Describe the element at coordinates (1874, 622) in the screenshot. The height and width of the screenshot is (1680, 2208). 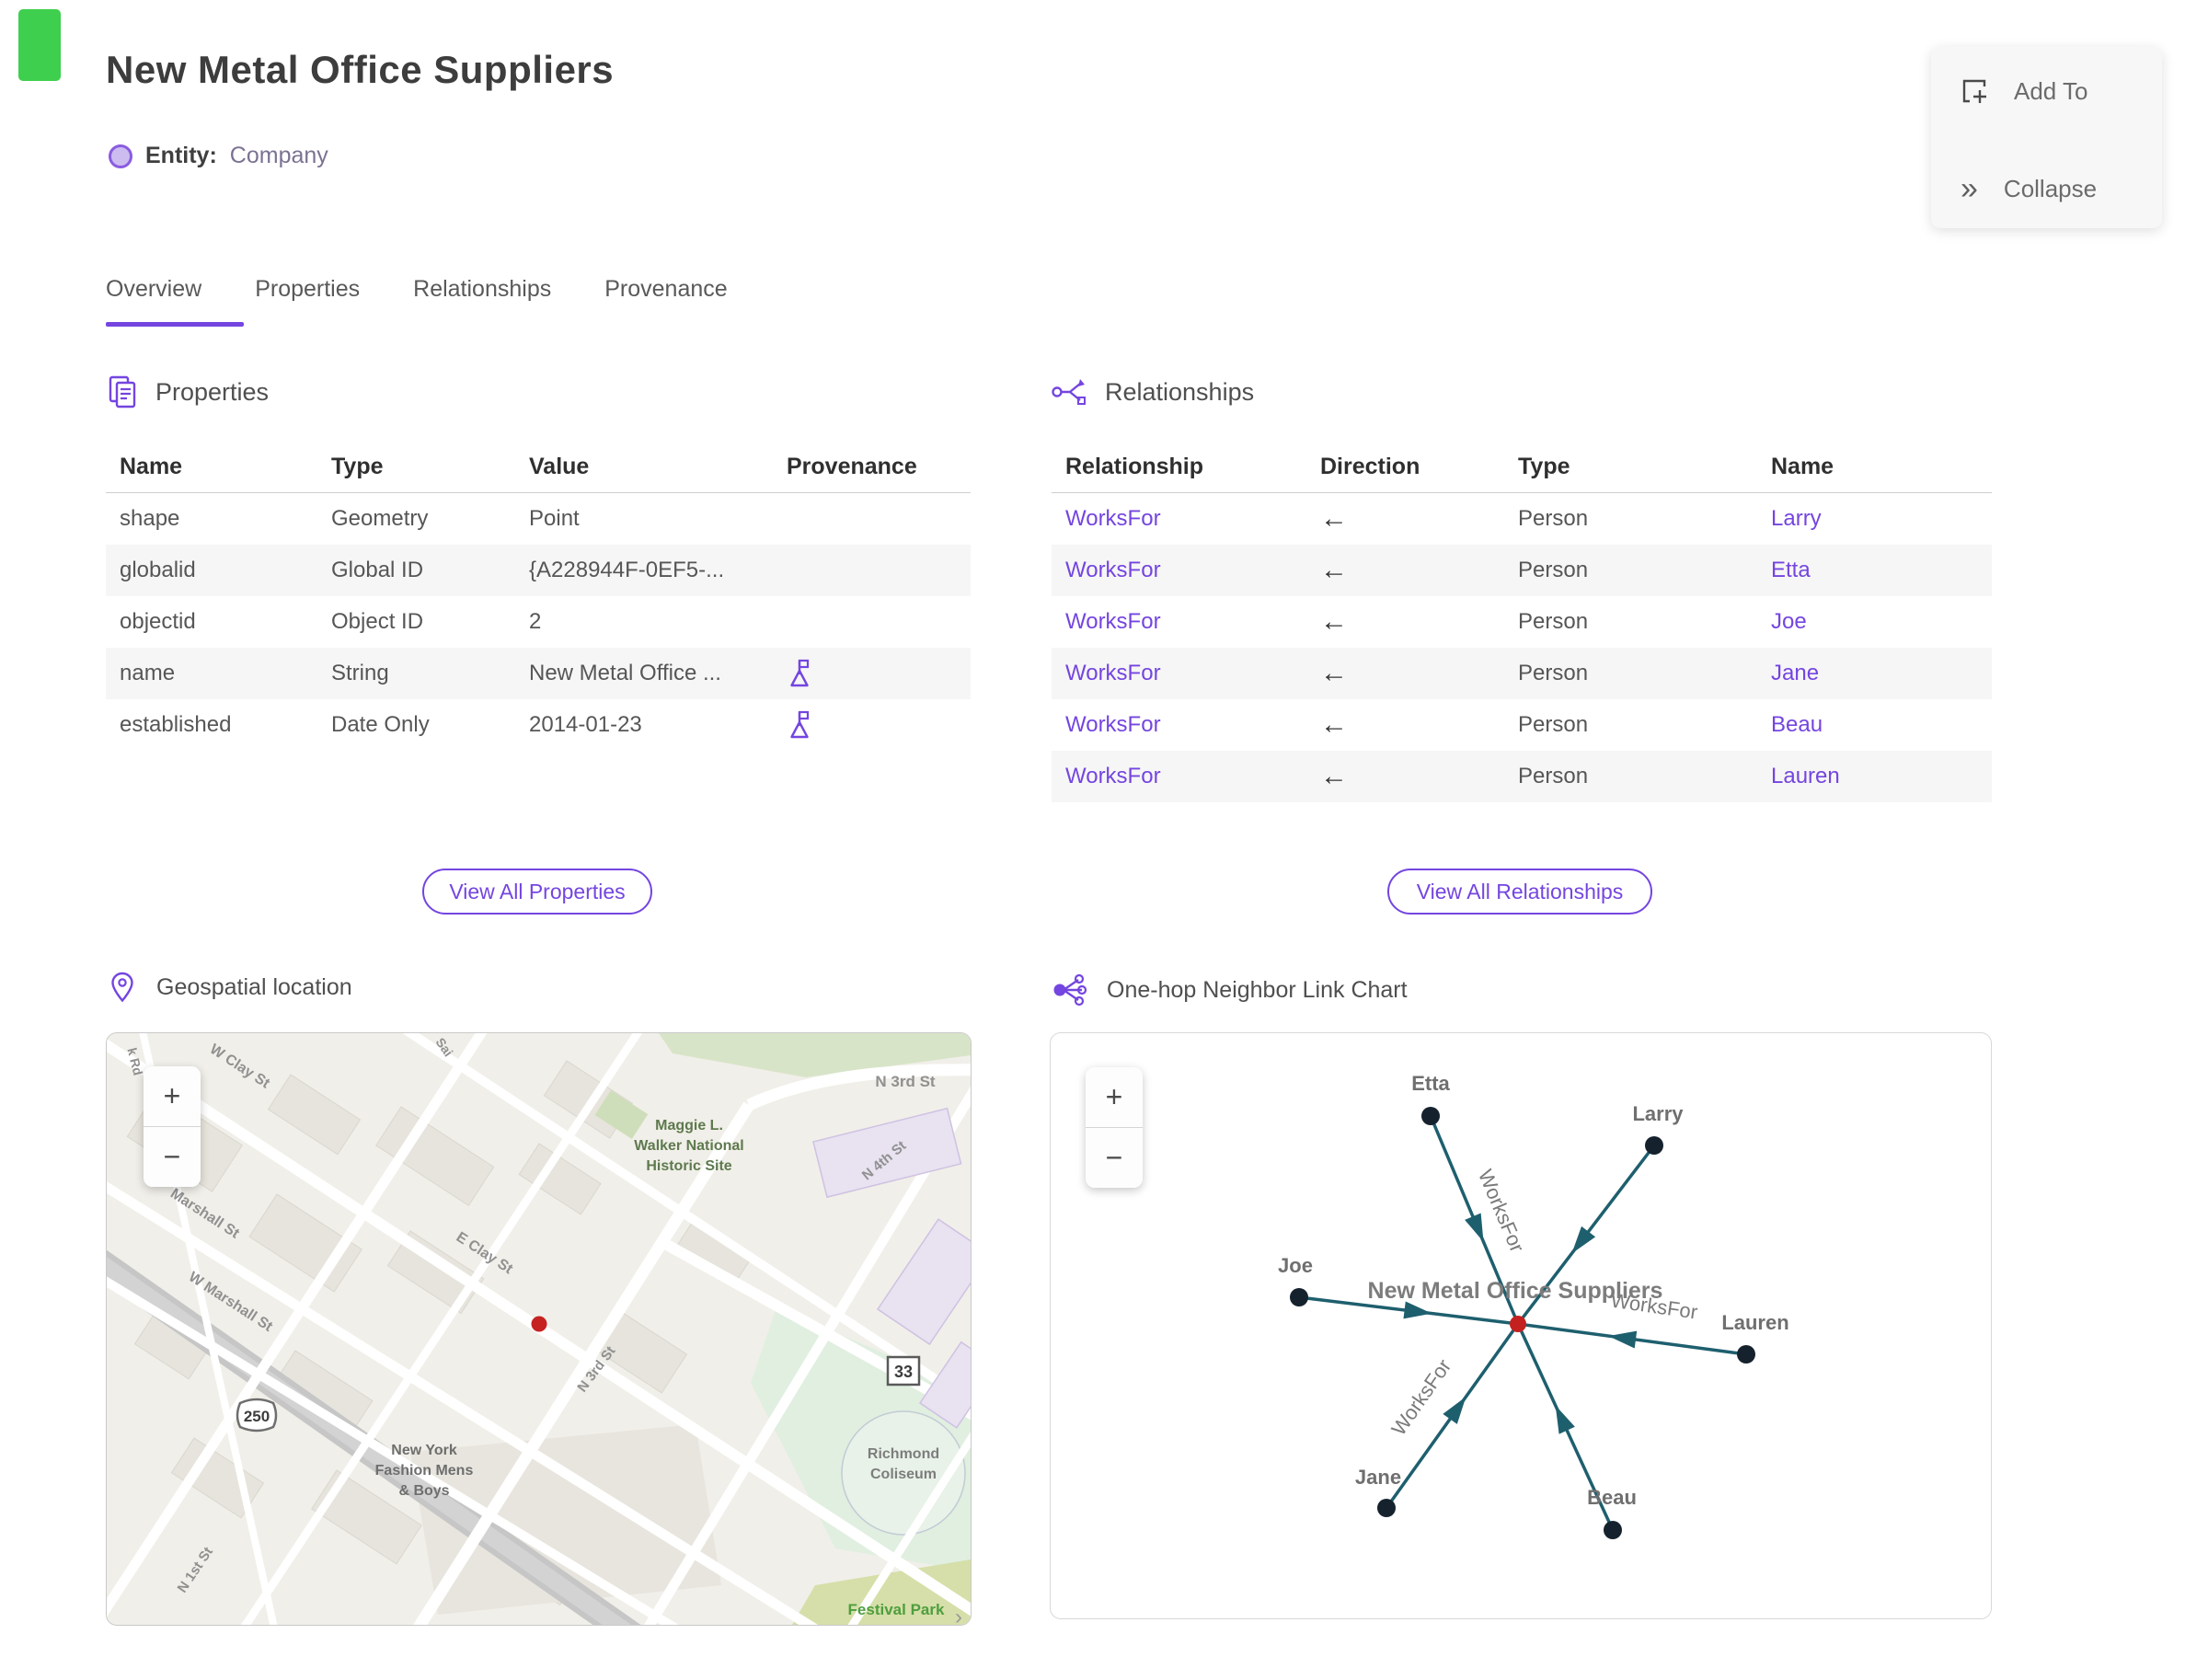
I see `relationship-name-link: Joe` at that location.